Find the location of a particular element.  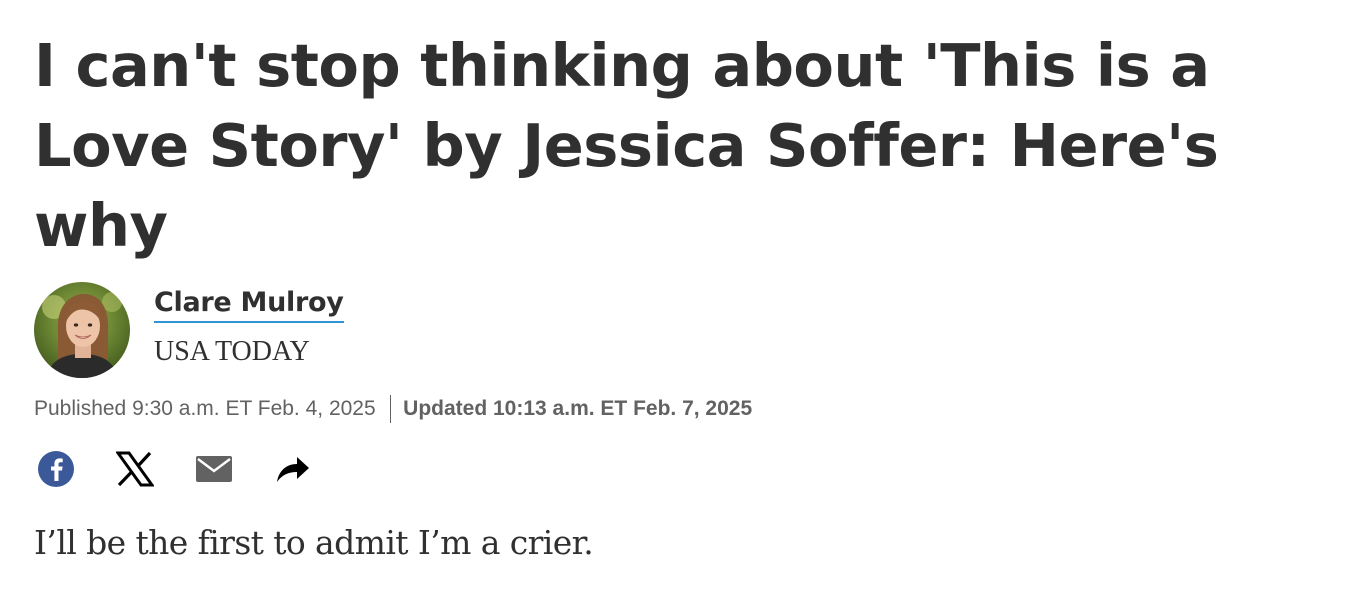

author-name-link: Clare Mulroy is located at coordinates (249, 304).